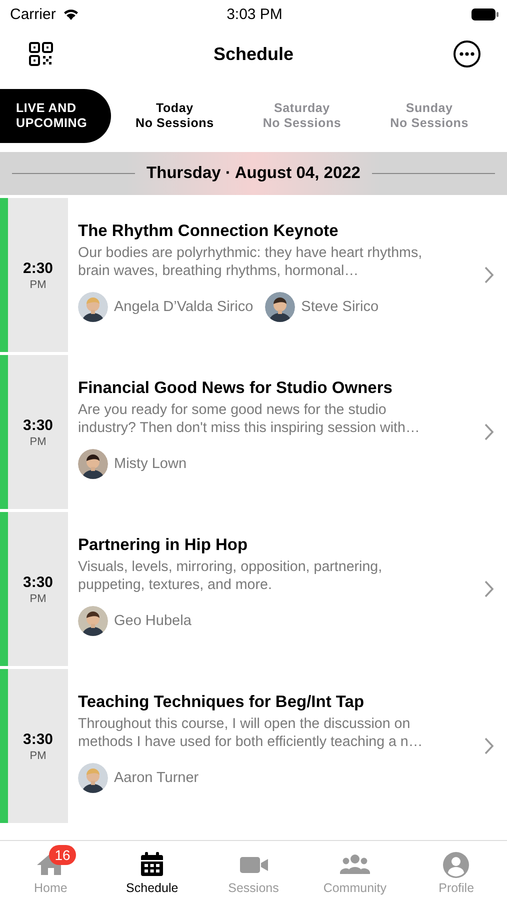  Describe the element at coordinates (222, 702) in the screenshot. I see `session-title: Teaching Techniques for Beg/Int Tap` at that location.